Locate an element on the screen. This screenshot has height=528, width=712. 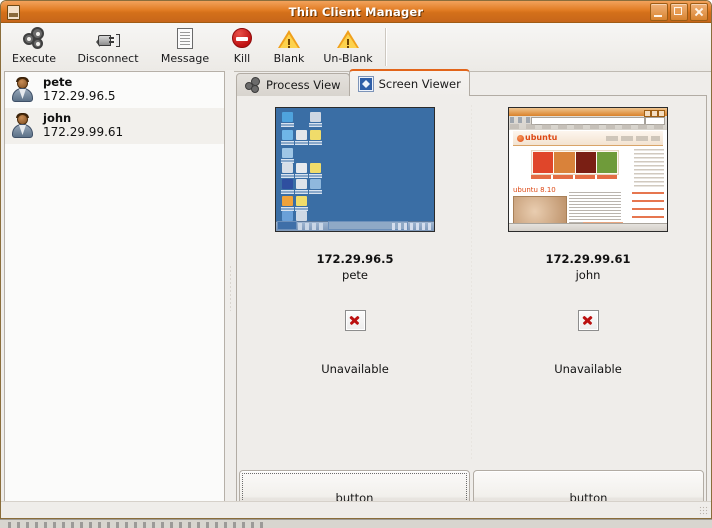
list-item-user-name: john is located at coordinates (57, 118).